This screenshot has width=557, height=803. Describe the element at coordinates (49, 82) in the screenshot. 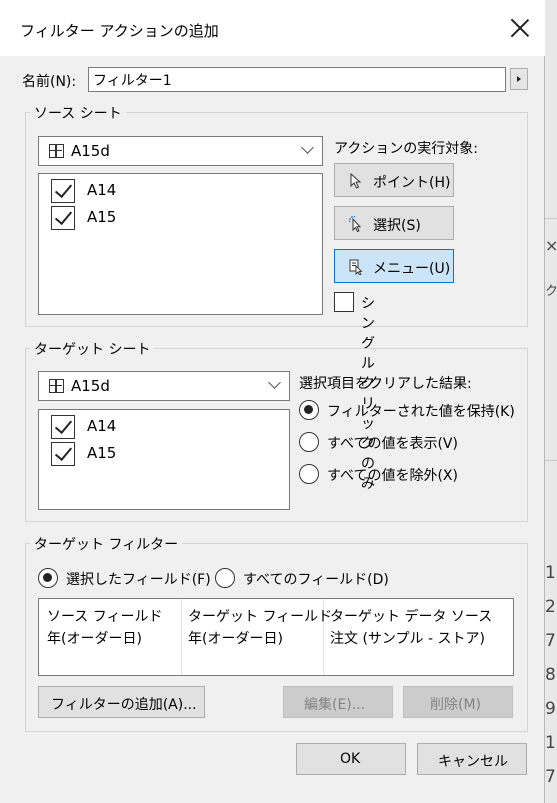

I see `name-label: 名前(N):` at that location.